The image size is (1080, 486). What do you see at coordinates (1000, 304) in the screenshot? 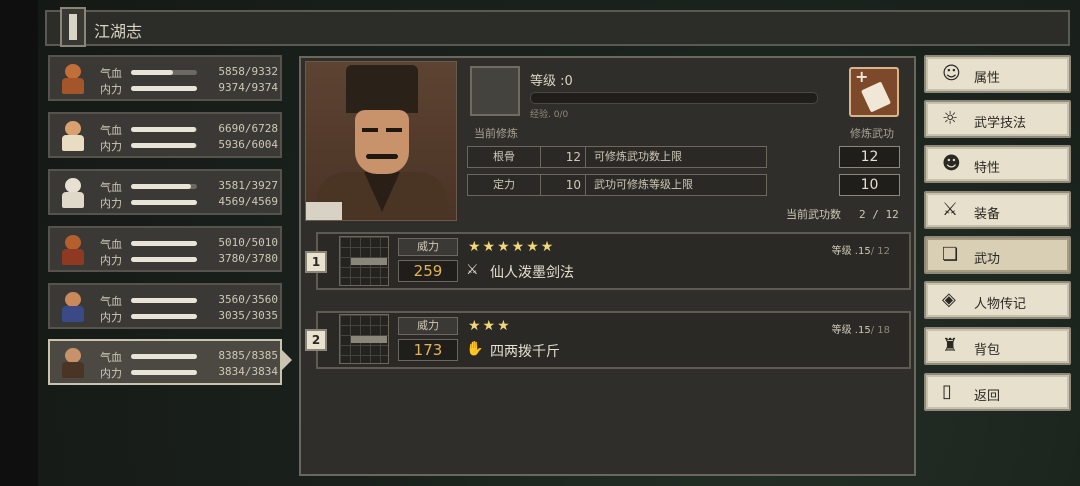
I see `menu-label: 人物传记` at bounding box center [1000, 304].